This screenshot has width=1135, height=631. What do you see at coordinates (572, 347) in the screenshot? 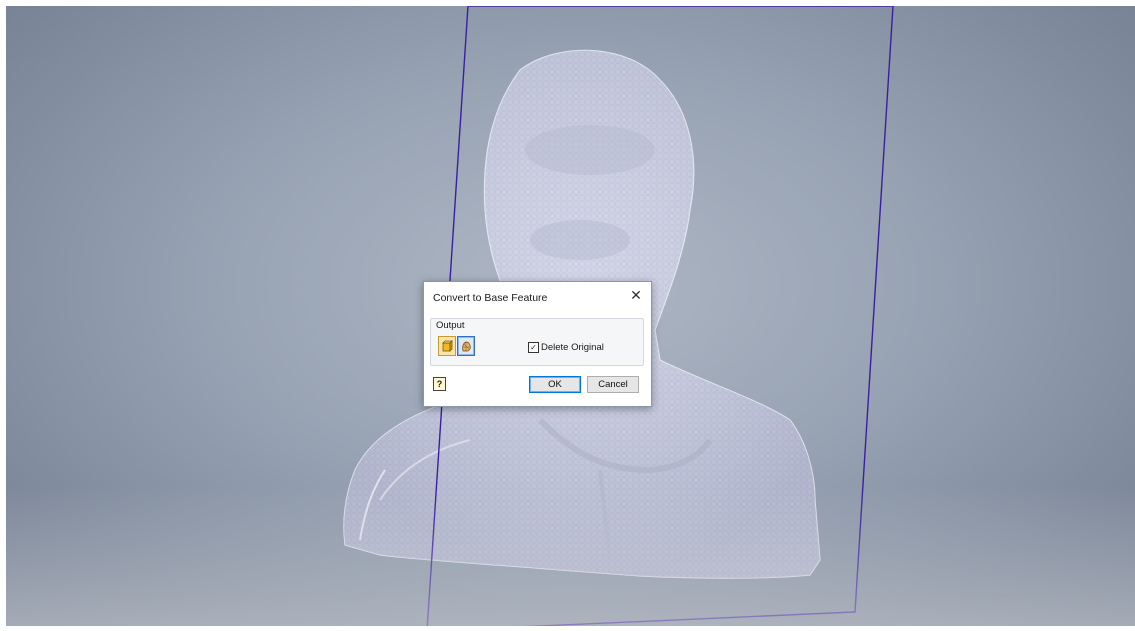
I see `delete-original-label: Delete Original` at bounding box center [572, 347].